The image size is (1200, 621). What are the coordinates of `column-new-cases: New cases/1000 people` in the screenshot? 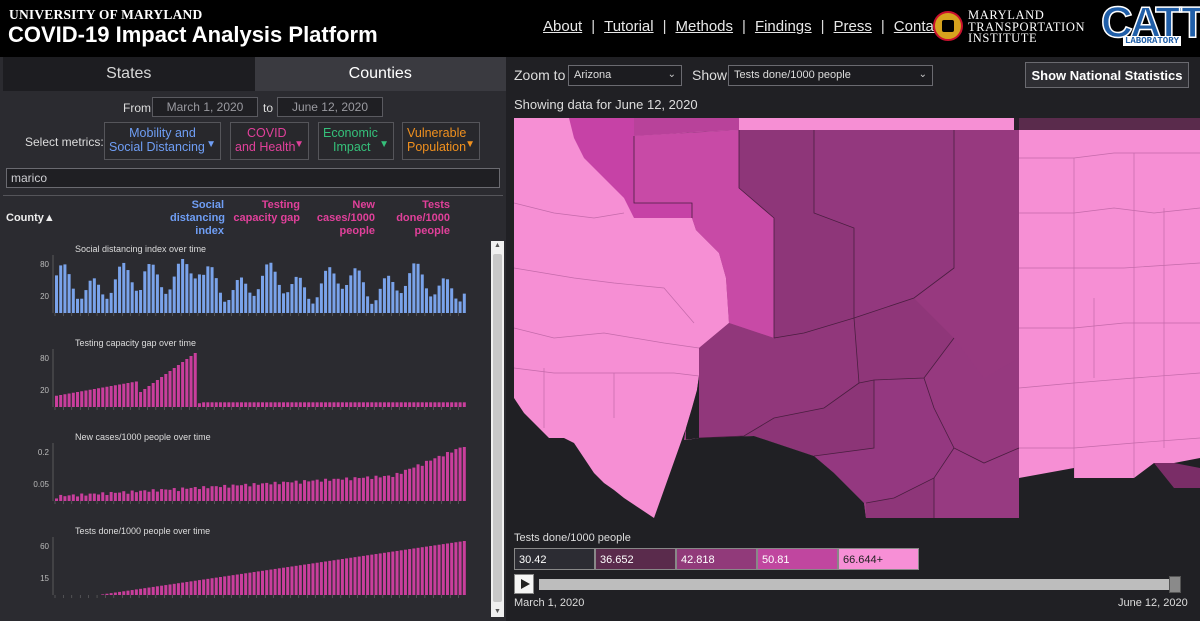 It's located at (345, 218).